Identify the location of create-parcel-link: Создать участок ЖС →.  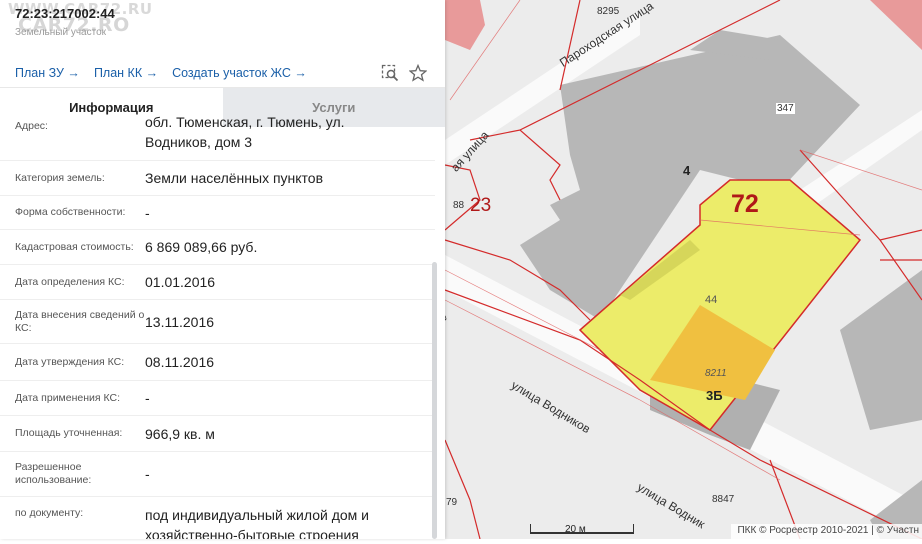
(239, 74).